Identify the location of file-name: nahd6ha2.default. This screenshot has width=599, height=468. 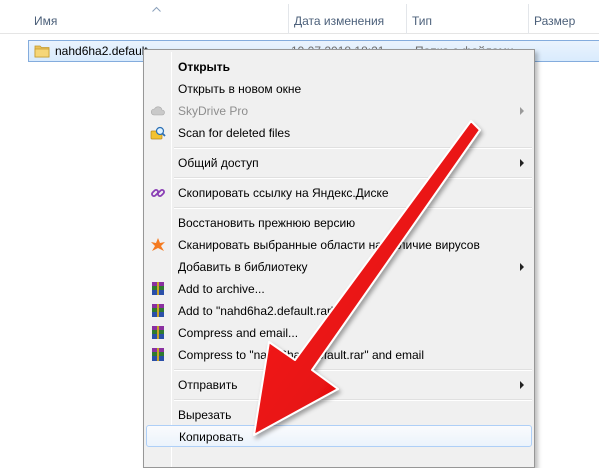
(101, 51).